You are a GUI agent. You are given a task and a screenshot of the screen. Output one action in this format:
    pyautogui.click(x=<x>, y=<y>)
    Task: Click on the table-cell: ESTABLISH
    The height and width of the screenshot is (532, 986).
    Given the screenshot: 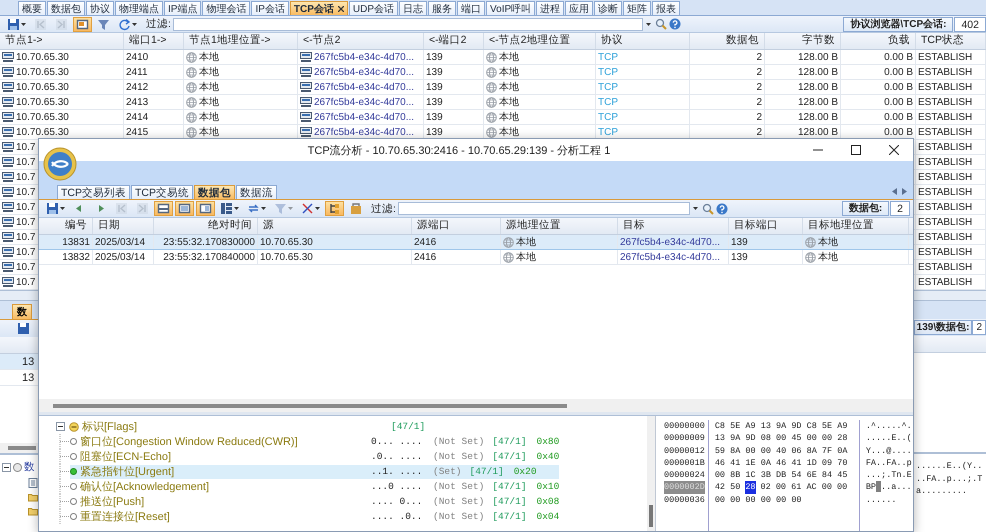 What is the action you would take?
    pyautogui.click(x=945, y=117)
    